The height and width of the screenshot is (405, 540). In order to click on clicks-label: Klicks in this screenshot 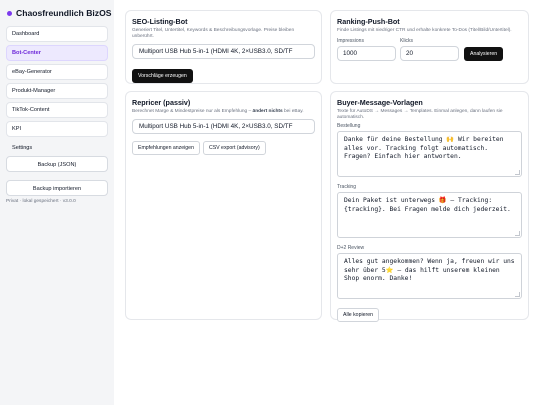, I will do `click(407, 41)`.